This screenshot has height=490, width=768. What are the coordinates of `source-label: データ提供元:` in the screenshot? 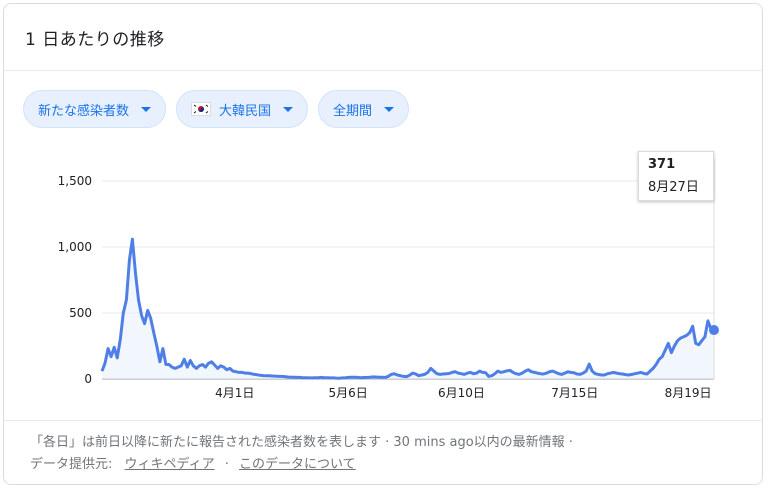 It's located at (71, 464).